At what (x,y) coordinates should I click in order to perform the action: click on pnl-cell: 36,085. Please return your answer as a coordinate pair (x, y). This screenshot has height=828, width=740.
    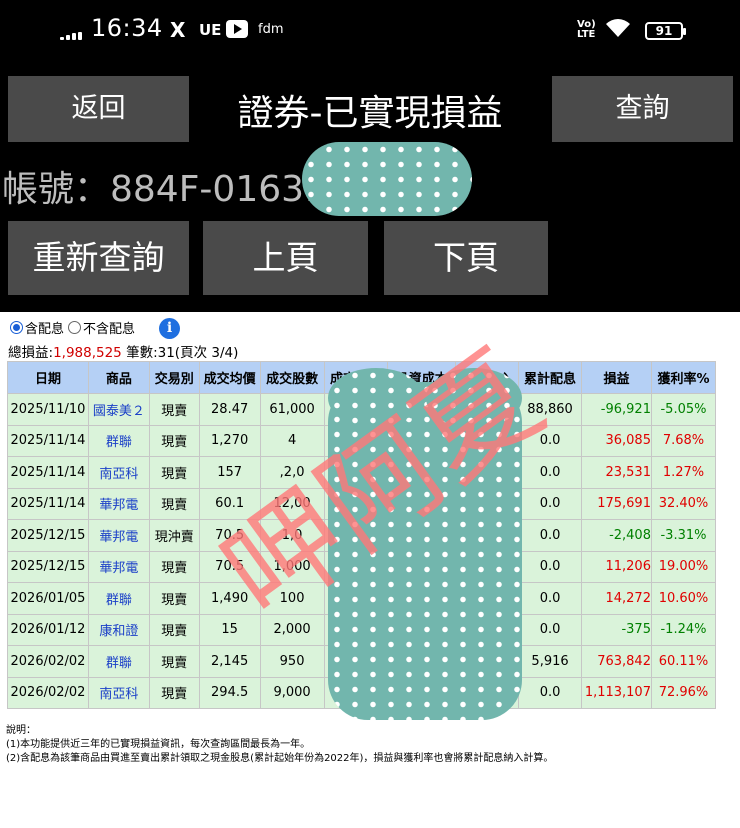
    Looking at the image, I should click on (616, 440).